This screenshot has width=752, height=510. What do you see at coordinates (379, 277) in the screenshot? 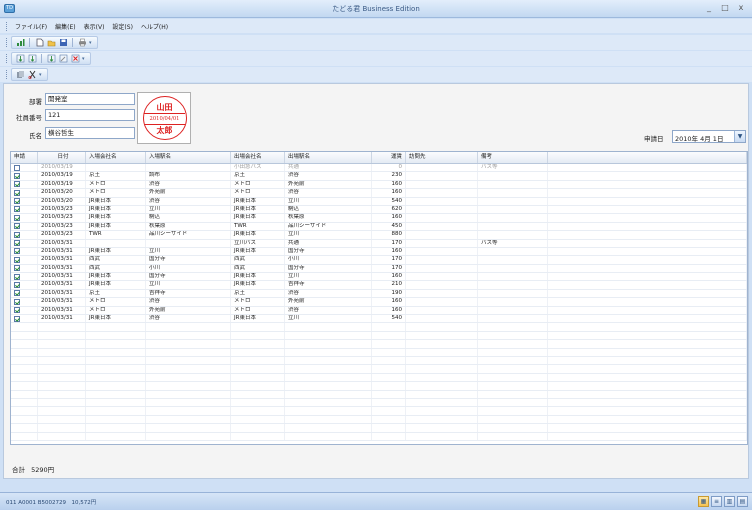
I see `table-row: 2010/03/31 JR東日本 国分寺 JR東日本 立川 160` at bounding box center [379, 277].